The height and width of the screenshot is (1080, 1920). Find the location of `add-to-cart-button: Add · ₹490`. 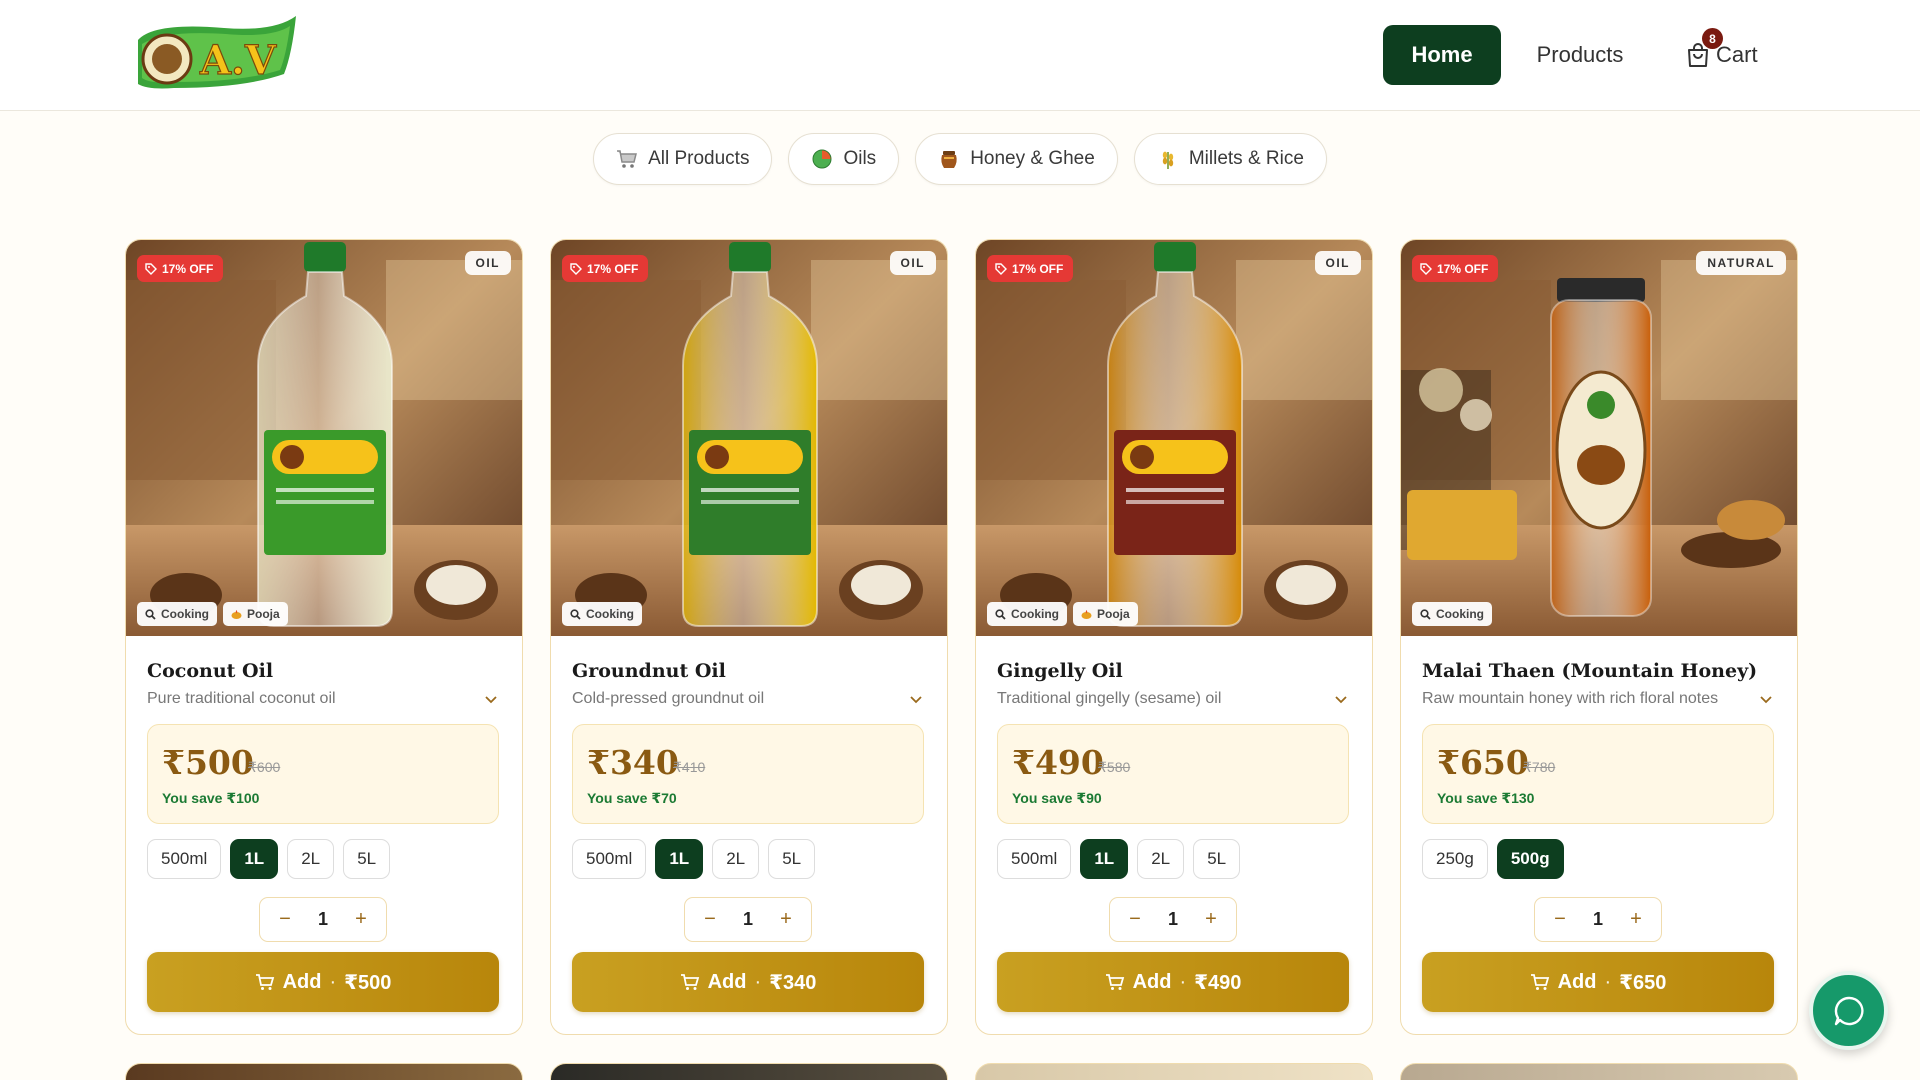

add-to-cart-button: Add · ₹490 is located at coordinates (1173, 982).